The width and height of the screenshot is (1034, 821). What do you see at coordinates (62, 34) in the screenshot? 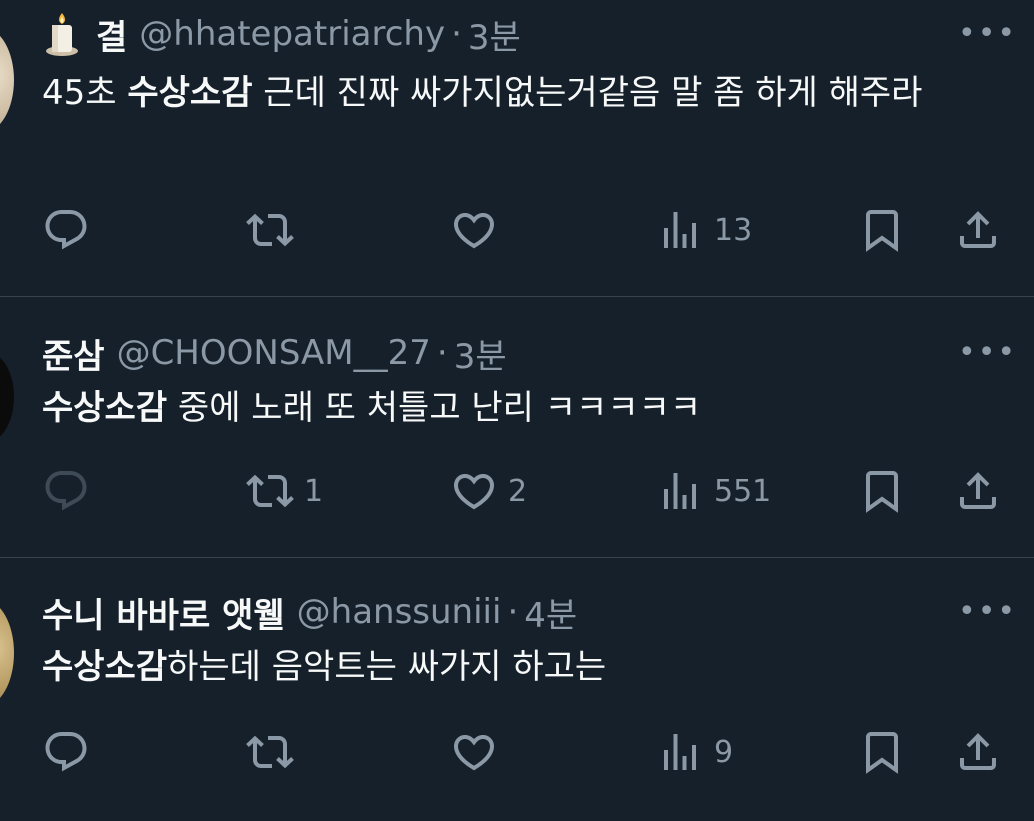
I see `candle-icon` at bounding box center [62, 34].